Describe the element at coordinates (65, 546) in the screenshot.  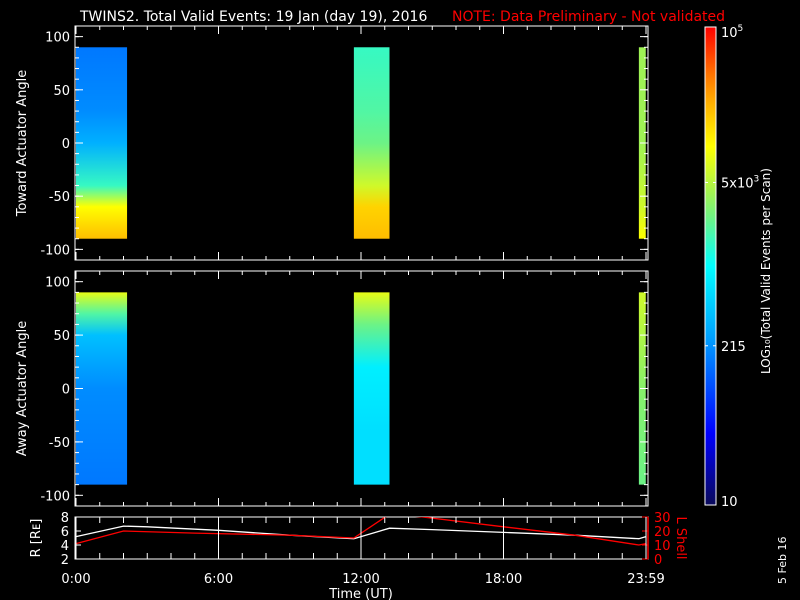
I see `y-tick-label: 4` at that location.